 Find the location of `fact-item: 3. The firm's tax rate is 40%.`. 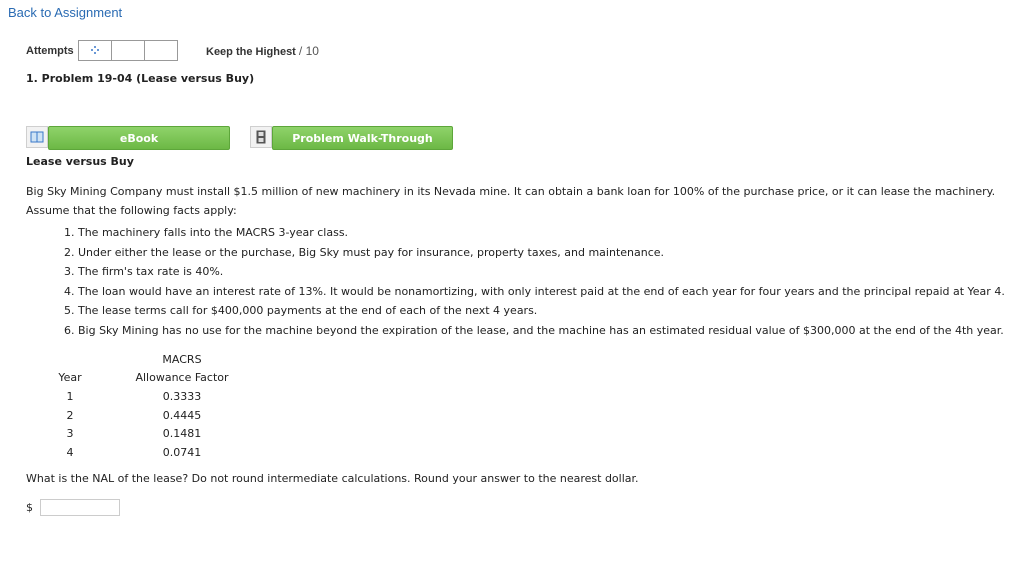

fact-item: 3. The firm's tax rate is 40%. is located at coordinates (144, 272).